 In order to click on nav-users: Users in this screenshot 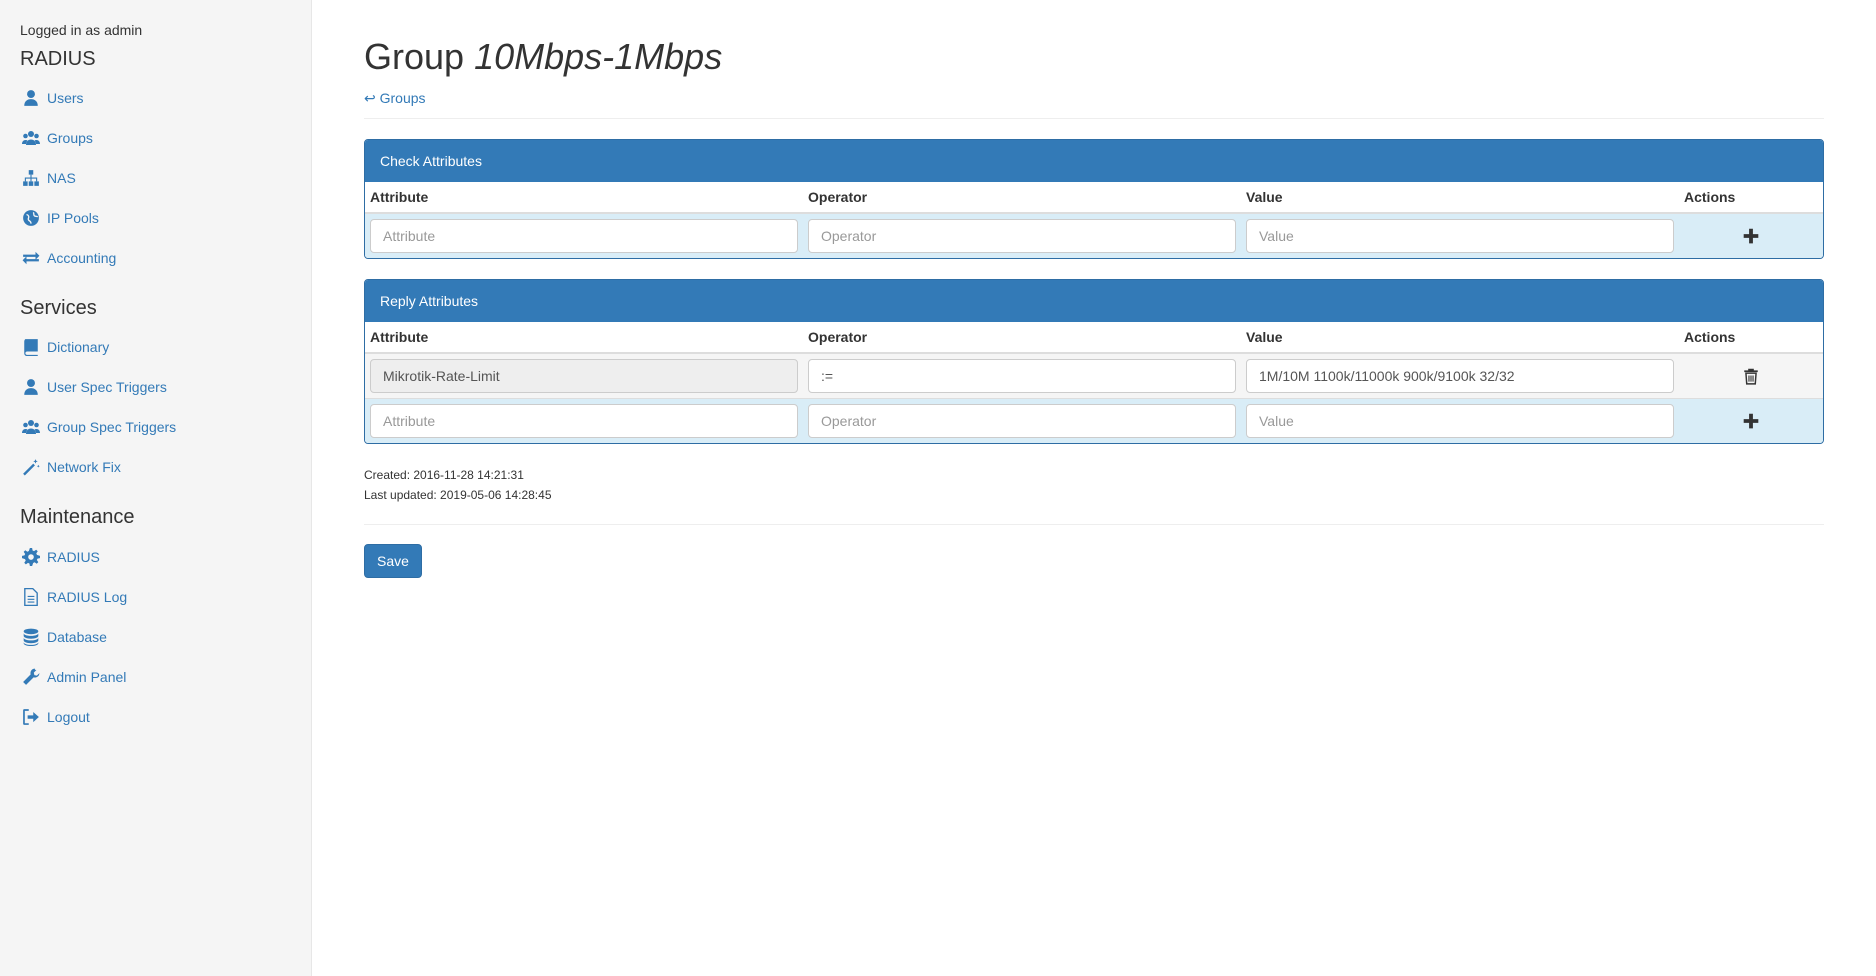, I will do `click(53, 98)`.